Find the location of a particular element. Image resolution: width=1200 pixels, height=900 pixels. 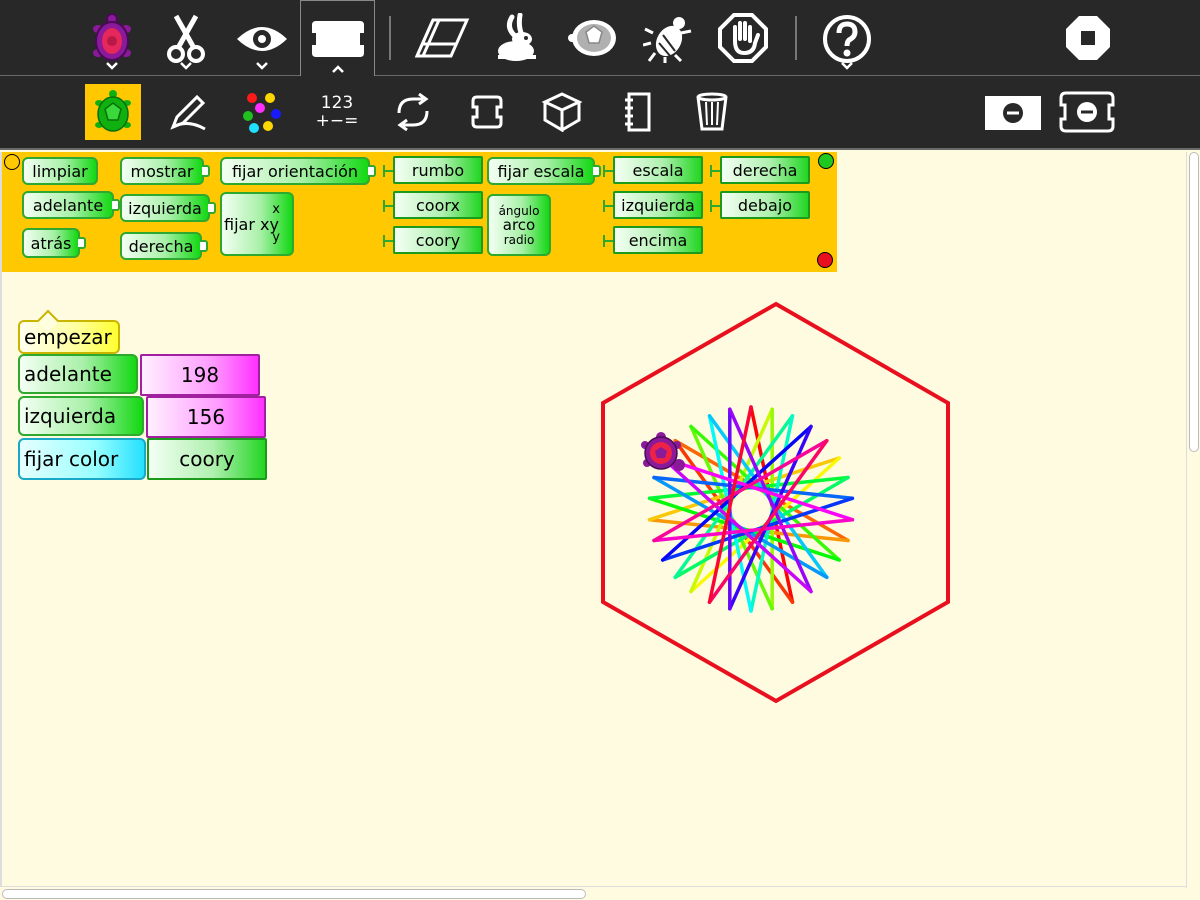

collapse-stack-button is located at coordinates (1087, 112).